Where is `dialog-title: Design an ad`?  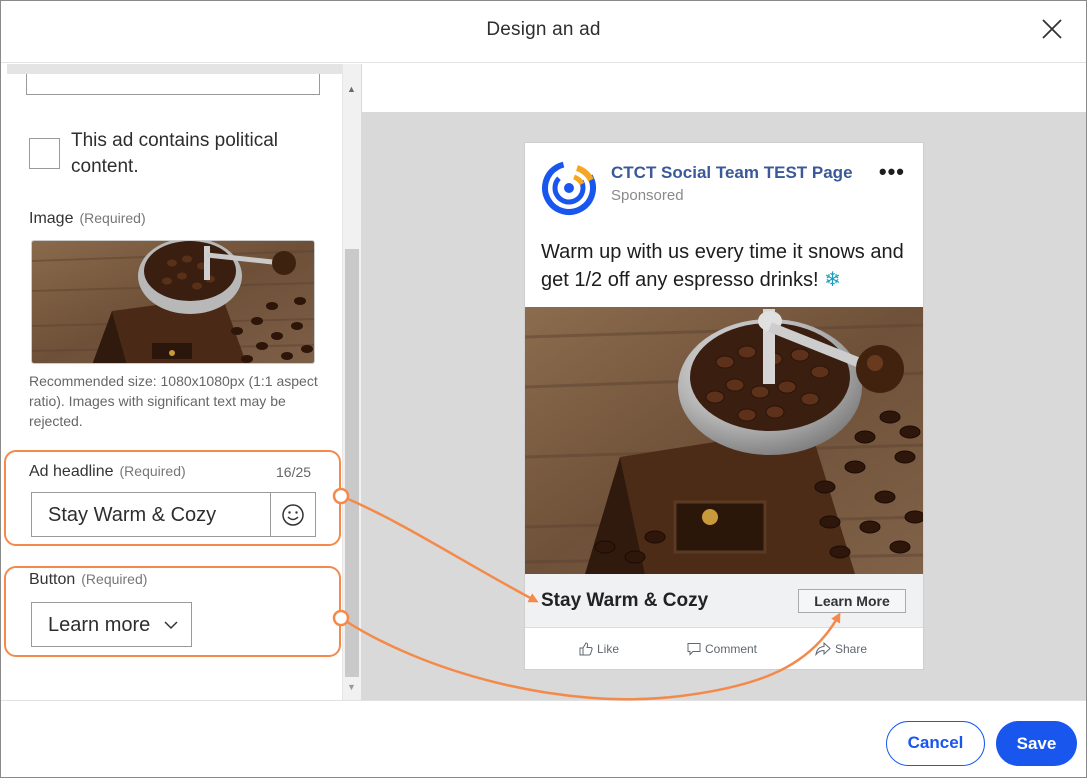 dialog-title: Design an ad is located at coordinates (543, 29).